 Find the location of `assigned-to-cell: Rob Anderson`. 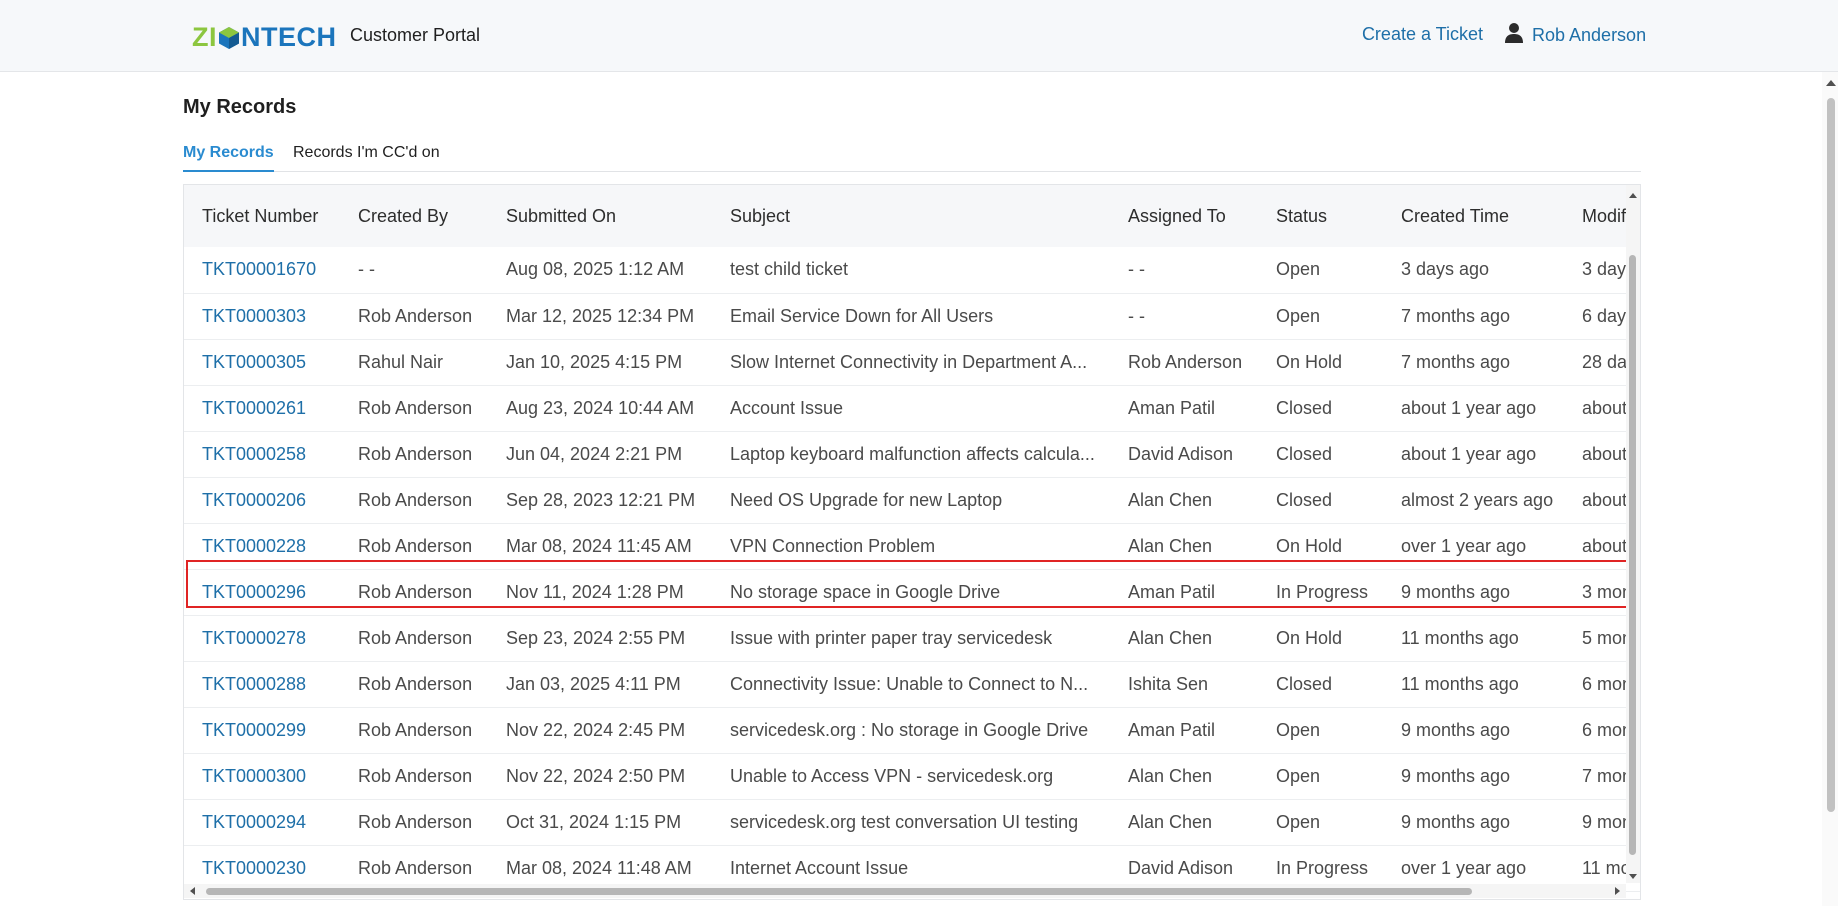

assigned-to-cell: Rob Anderson is located at coordinates (1185, 361).